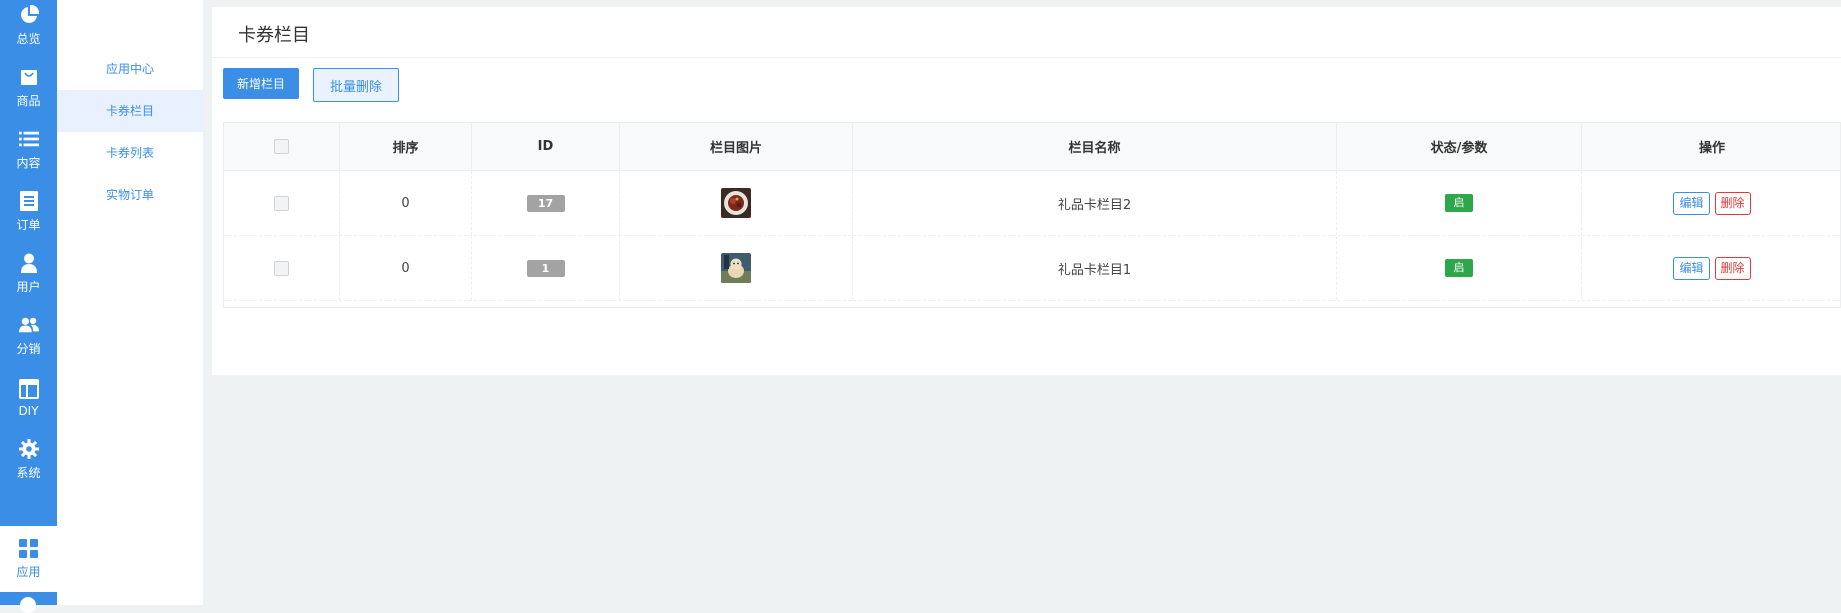 This screenshot has width=1841, height=613. What do you see at coordinates (28, 212) in the screenshot?
I see `nav-item-orders: 订单` at bounding box center [28, 212].